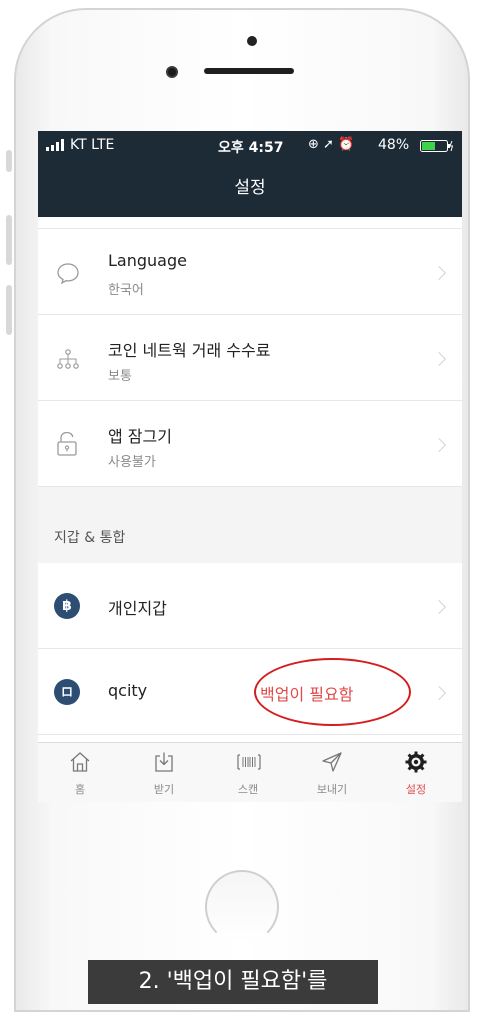 This screenshot has width=483, height=1012. I want to click on wallet-row-personal: ฿ 개인지갑, so click(250, 606).